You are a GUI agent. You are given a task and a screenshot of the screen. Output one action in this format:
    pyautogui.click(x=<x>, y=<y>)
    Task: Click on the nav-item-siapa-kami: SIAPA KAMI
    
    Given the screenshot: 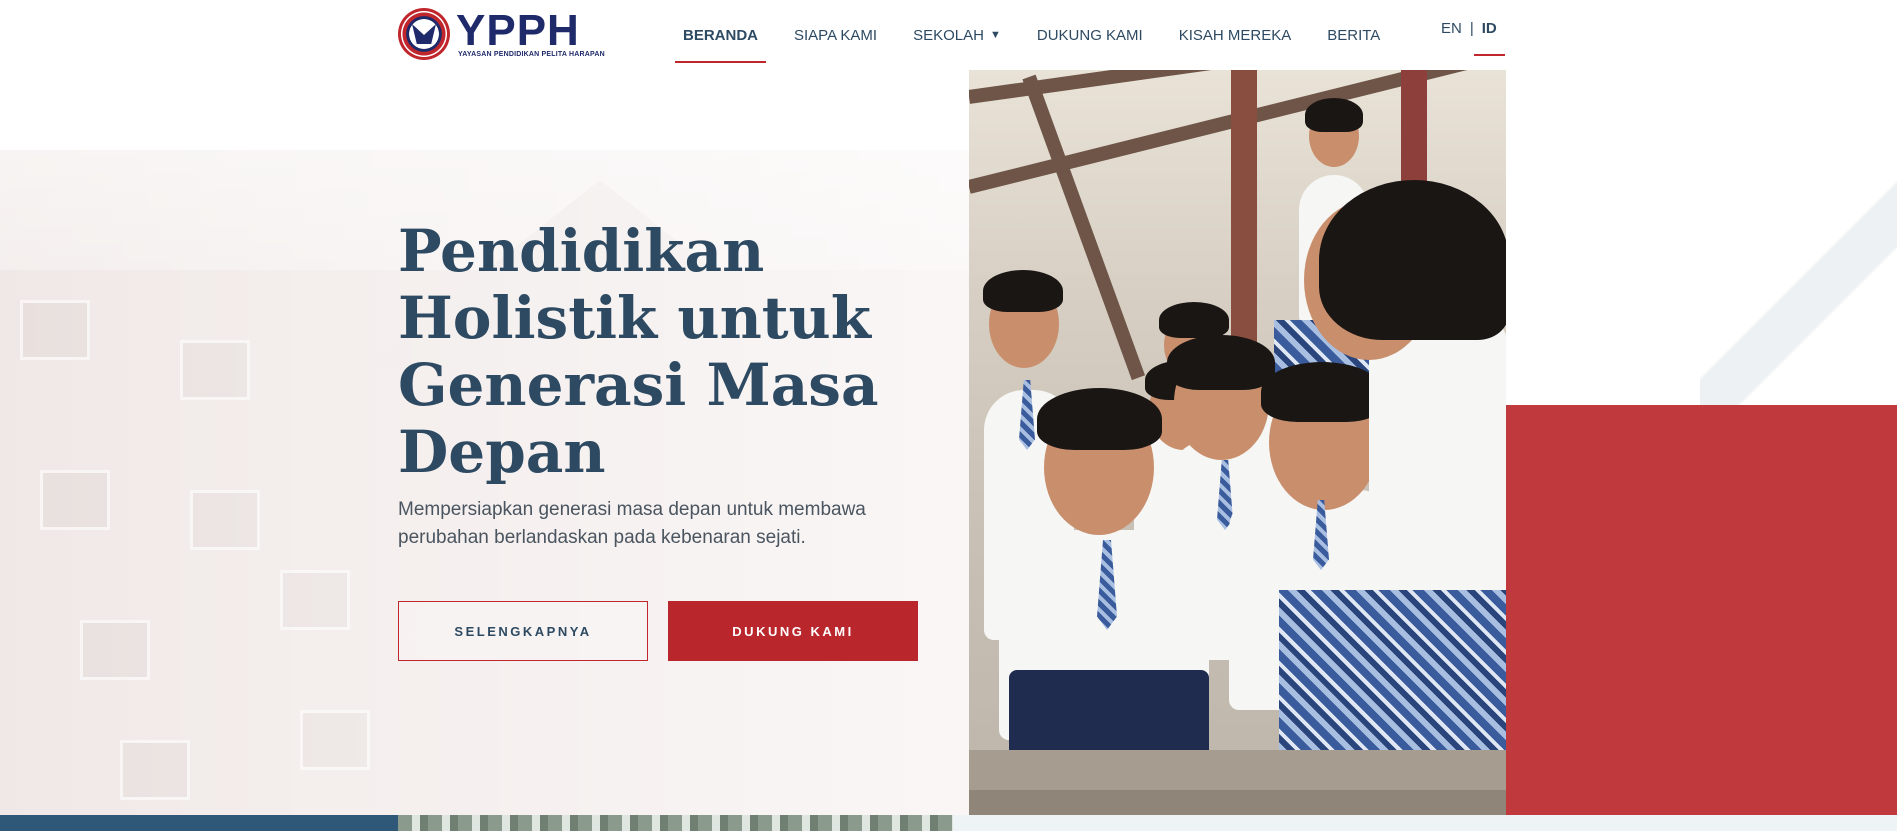 What is the action you would take?
    pyautogui.click(x=835, y=35)
    